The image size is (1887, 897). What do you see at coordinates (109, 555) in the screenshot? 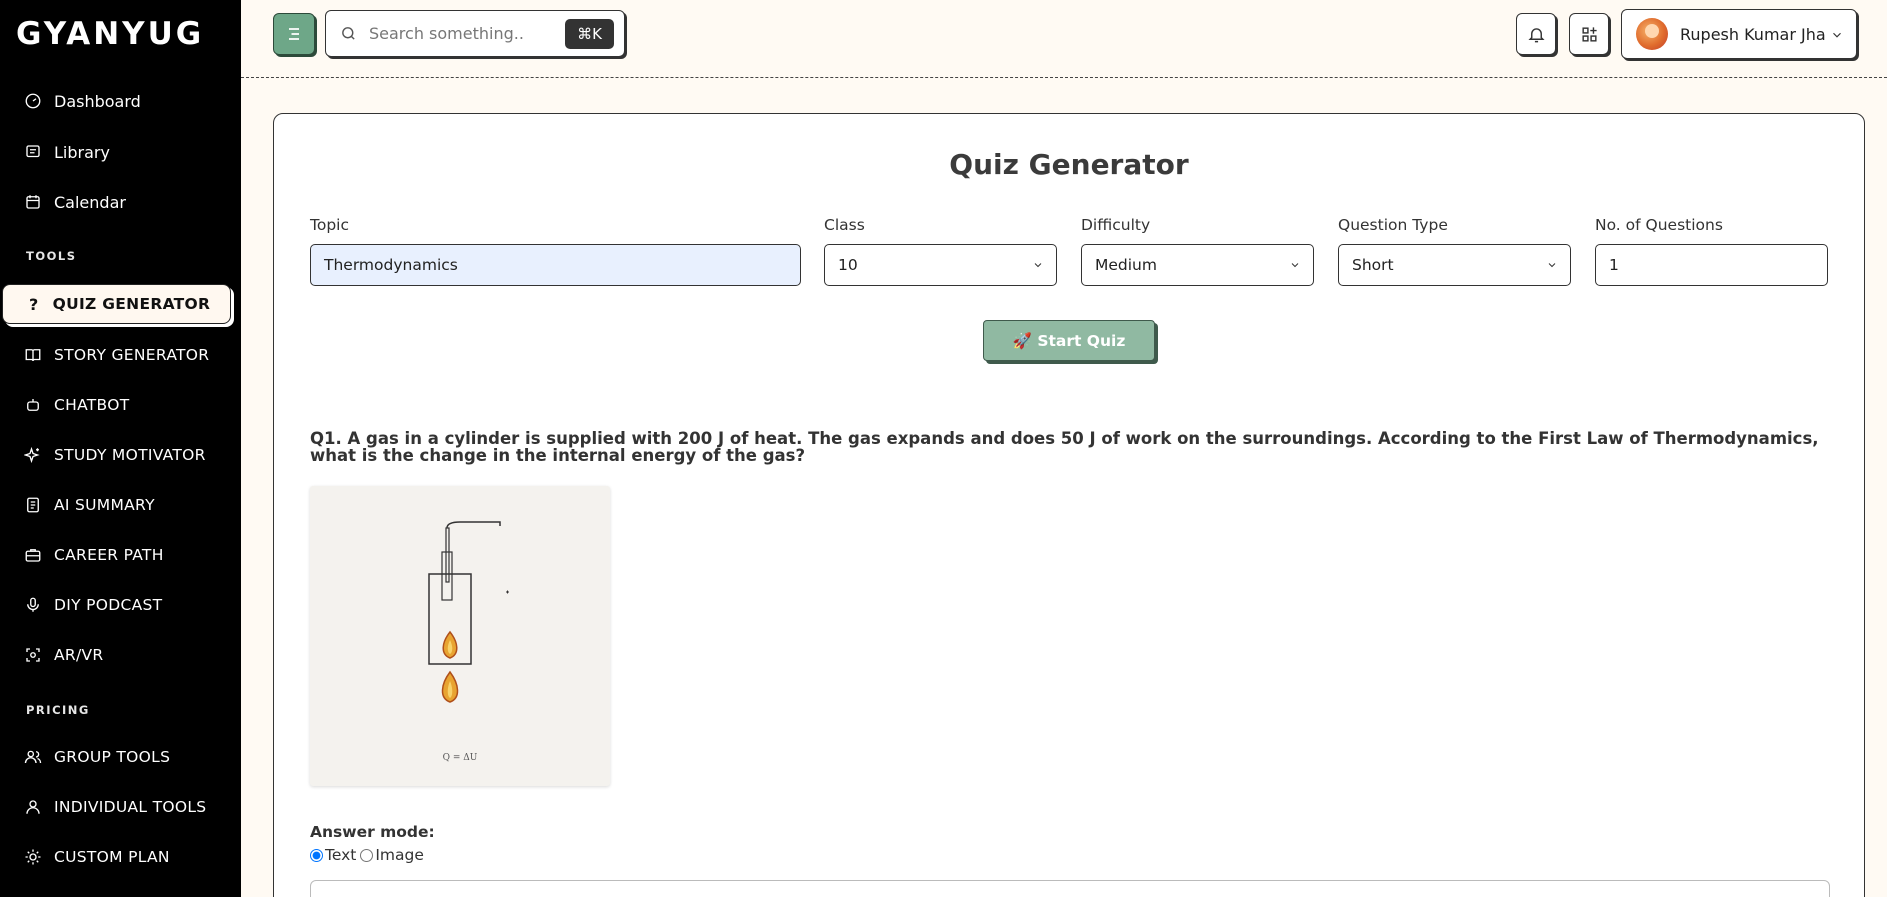
I see `sidebar-item-label: CAREER PATH` at bounding box center [109, 555].